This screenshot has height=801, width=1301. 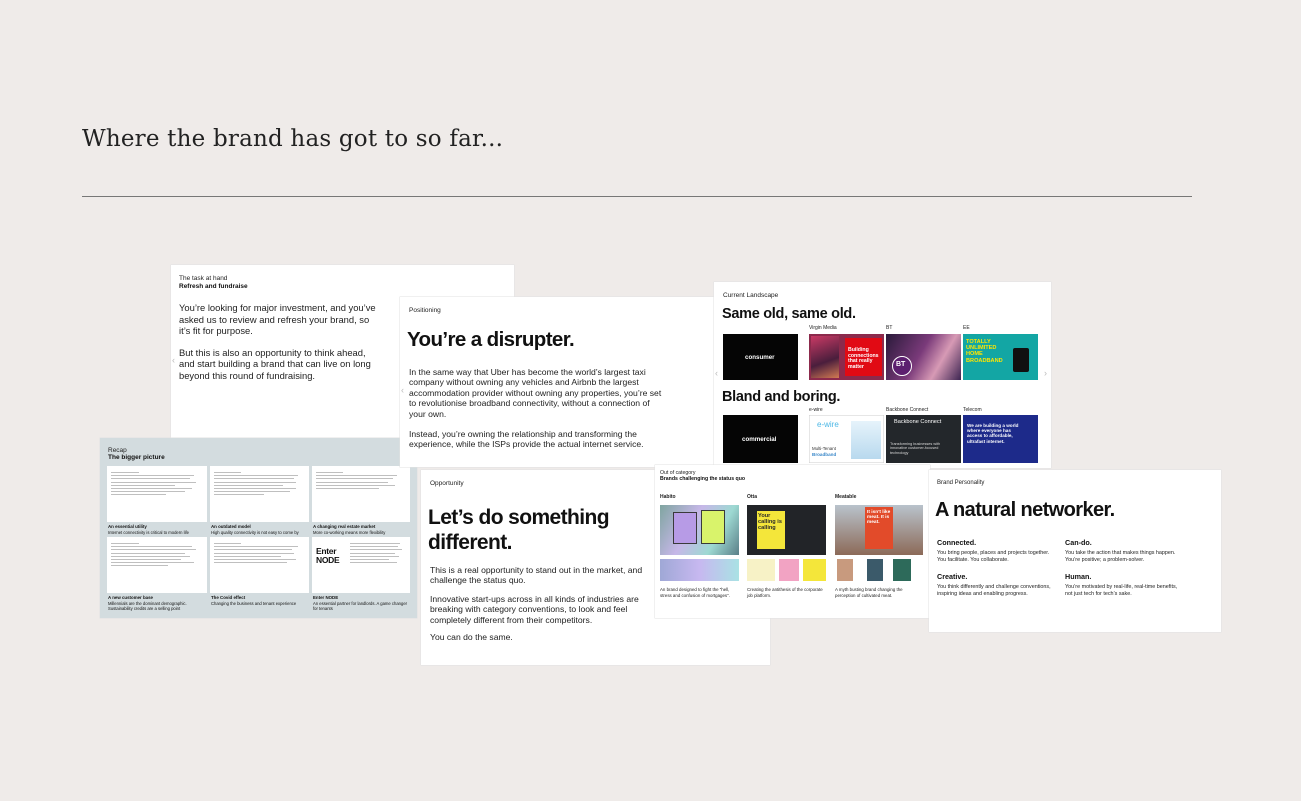 I want to click on brand-name: e-wire, so click(x=816, y=410).